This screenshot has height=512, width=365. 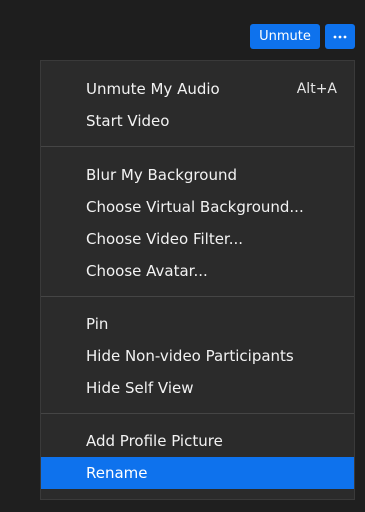 I want to click on menu-item-hide-self-view: Hide Self View, so click(x=197, y=388).